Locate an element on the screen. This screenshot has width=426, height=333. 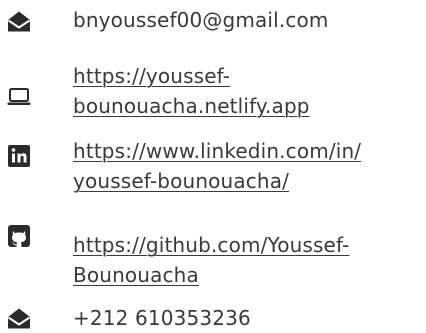
email-text: bnyoussef00@gmail.com is located at coordinates (201, 20).